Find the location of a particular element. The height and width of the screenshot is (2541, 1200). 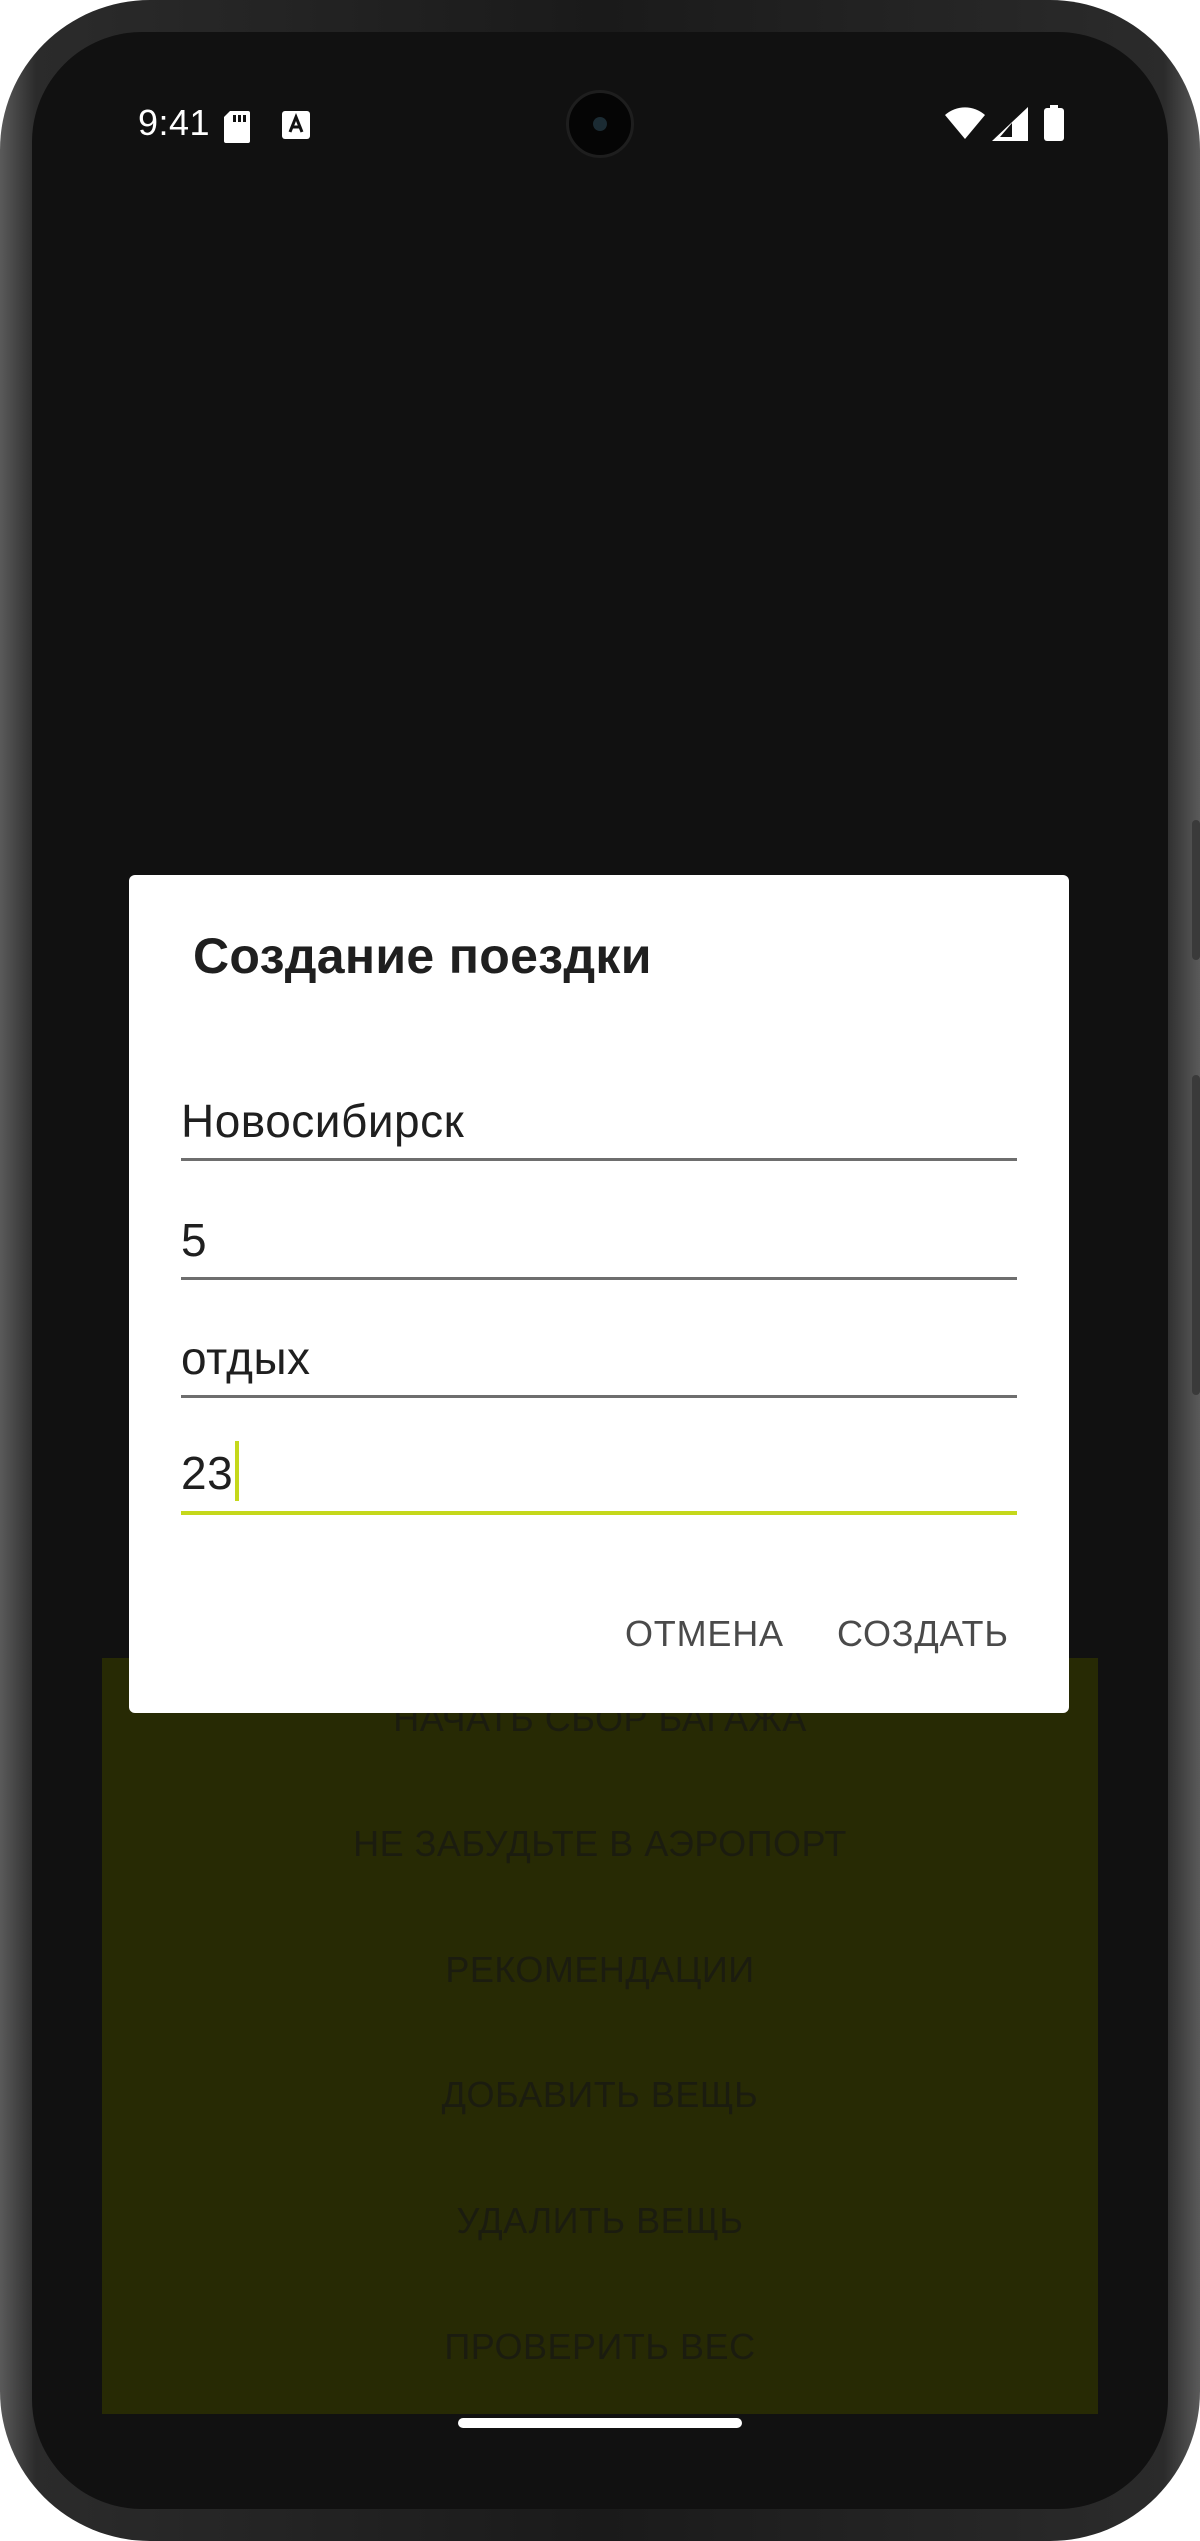

weight-field-text: 23 is located at coordinates (210, 1471).